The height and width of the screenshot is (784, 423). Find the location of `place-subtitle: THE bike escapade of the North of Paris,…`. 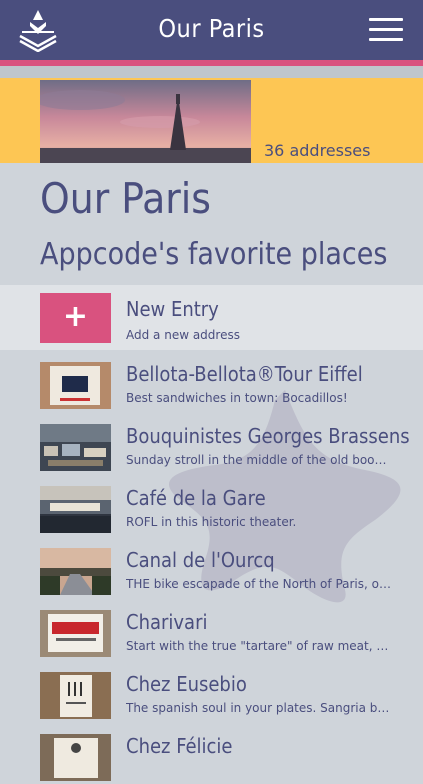

place-subtitle: THE bike escapade of the North of Paris,… is located at coordinates (258, 584).